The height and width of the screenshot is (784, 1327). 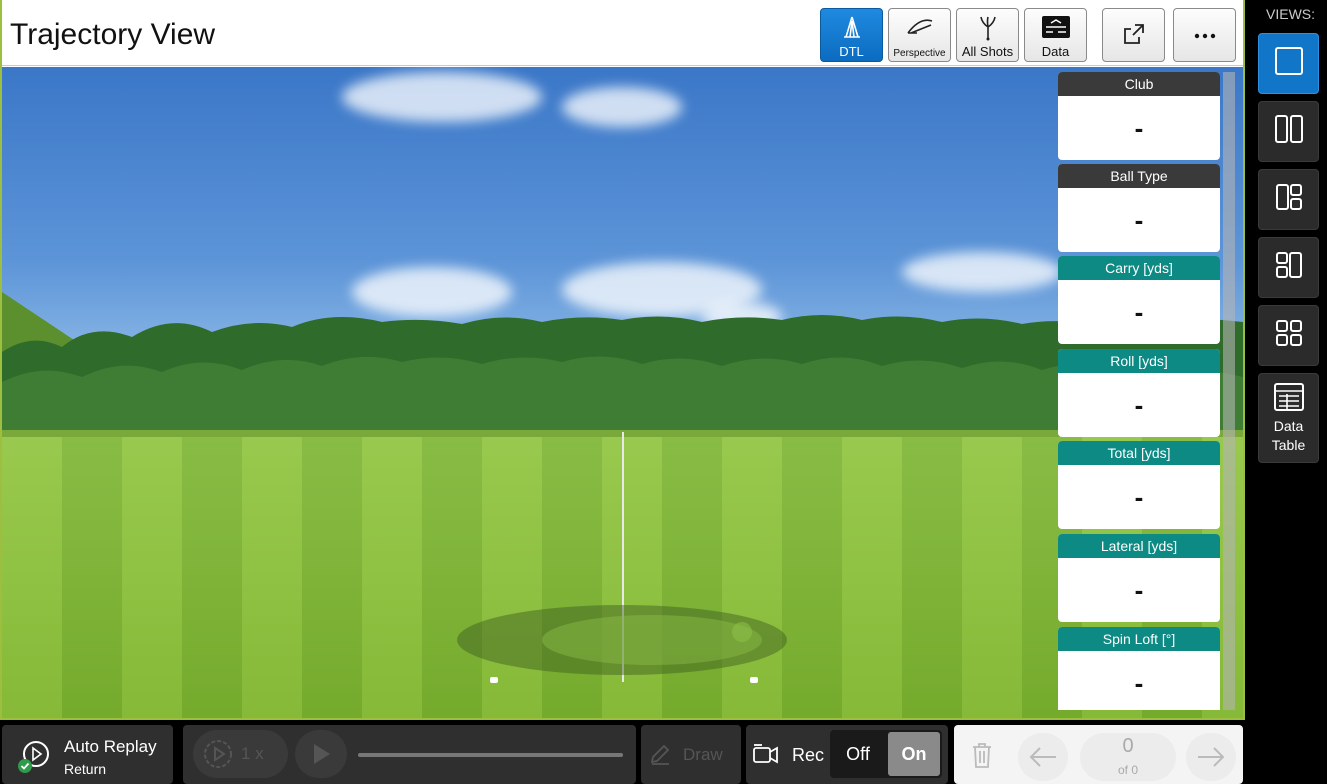 What do you see at coordinates (852, 29) in the screenshot?
I see `dtl-icon` at bounding box center [852, 29].